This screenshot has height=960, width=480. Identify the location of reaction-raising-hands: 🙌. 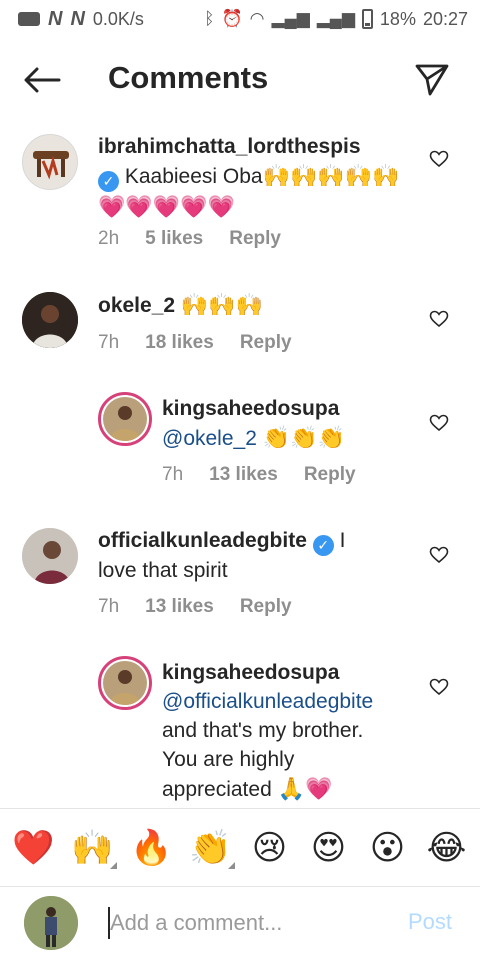
(93, 850).